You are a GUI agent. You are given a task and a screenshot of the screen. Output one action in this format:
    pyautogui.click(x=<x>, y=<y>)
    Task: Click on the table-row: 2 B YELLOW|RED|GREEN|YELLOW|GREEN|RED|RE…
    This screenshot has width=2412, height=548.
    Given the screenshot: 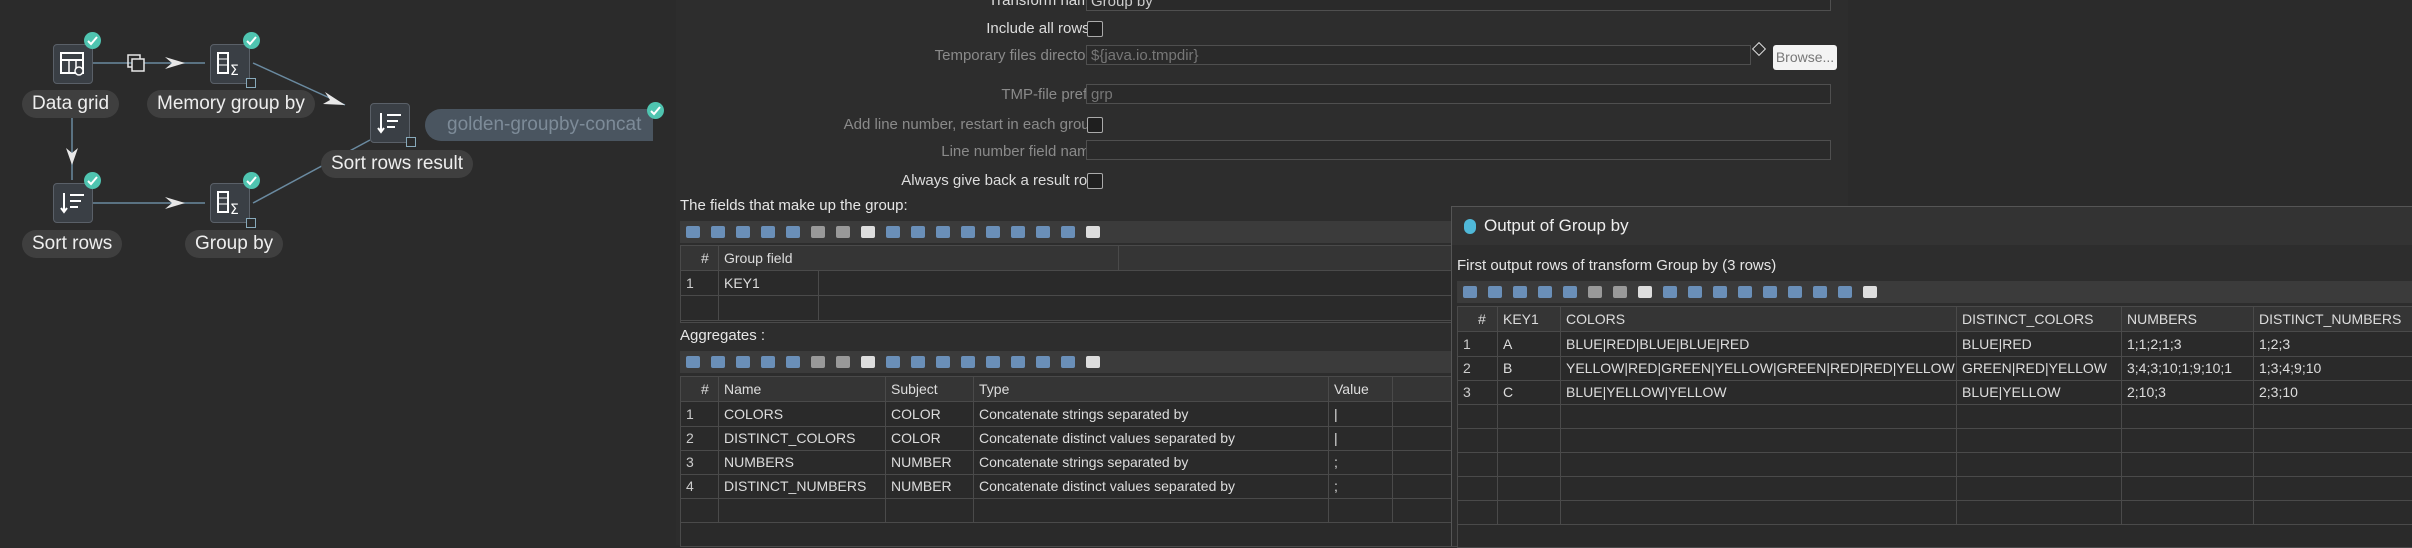 What is the action you would take?
    pyautogui.click(x=1935, y=368)
    